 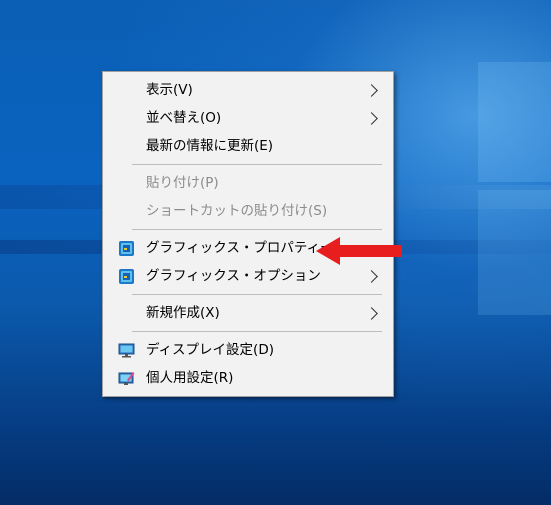 What do you see at coordinates (514, 227) in the screenshot?
I see `windows-logo-wallpaper` at bounding box center [514, 227].